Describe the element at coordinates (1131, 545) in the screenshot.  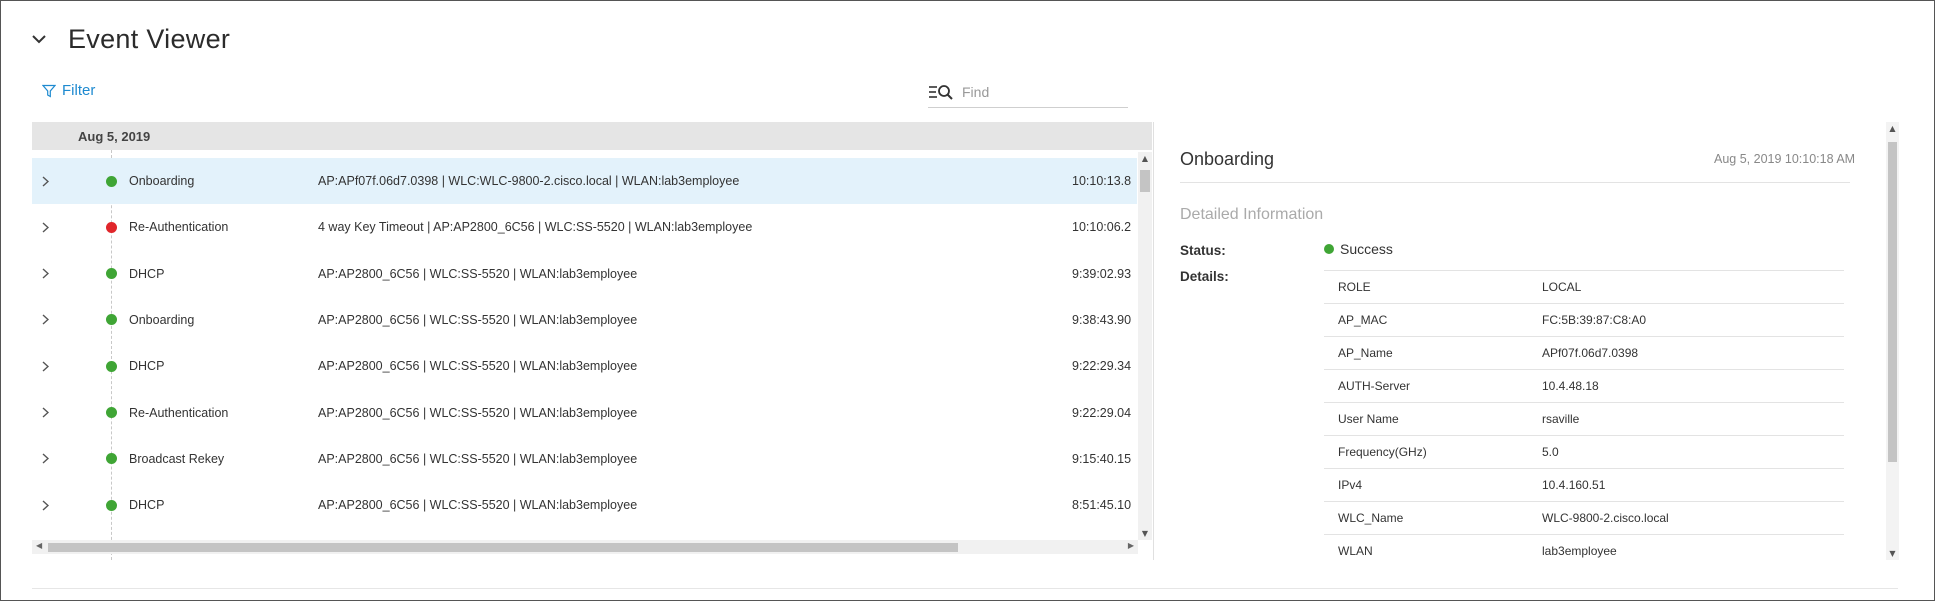
I see `scroll-right-icon: ▶` at that location.